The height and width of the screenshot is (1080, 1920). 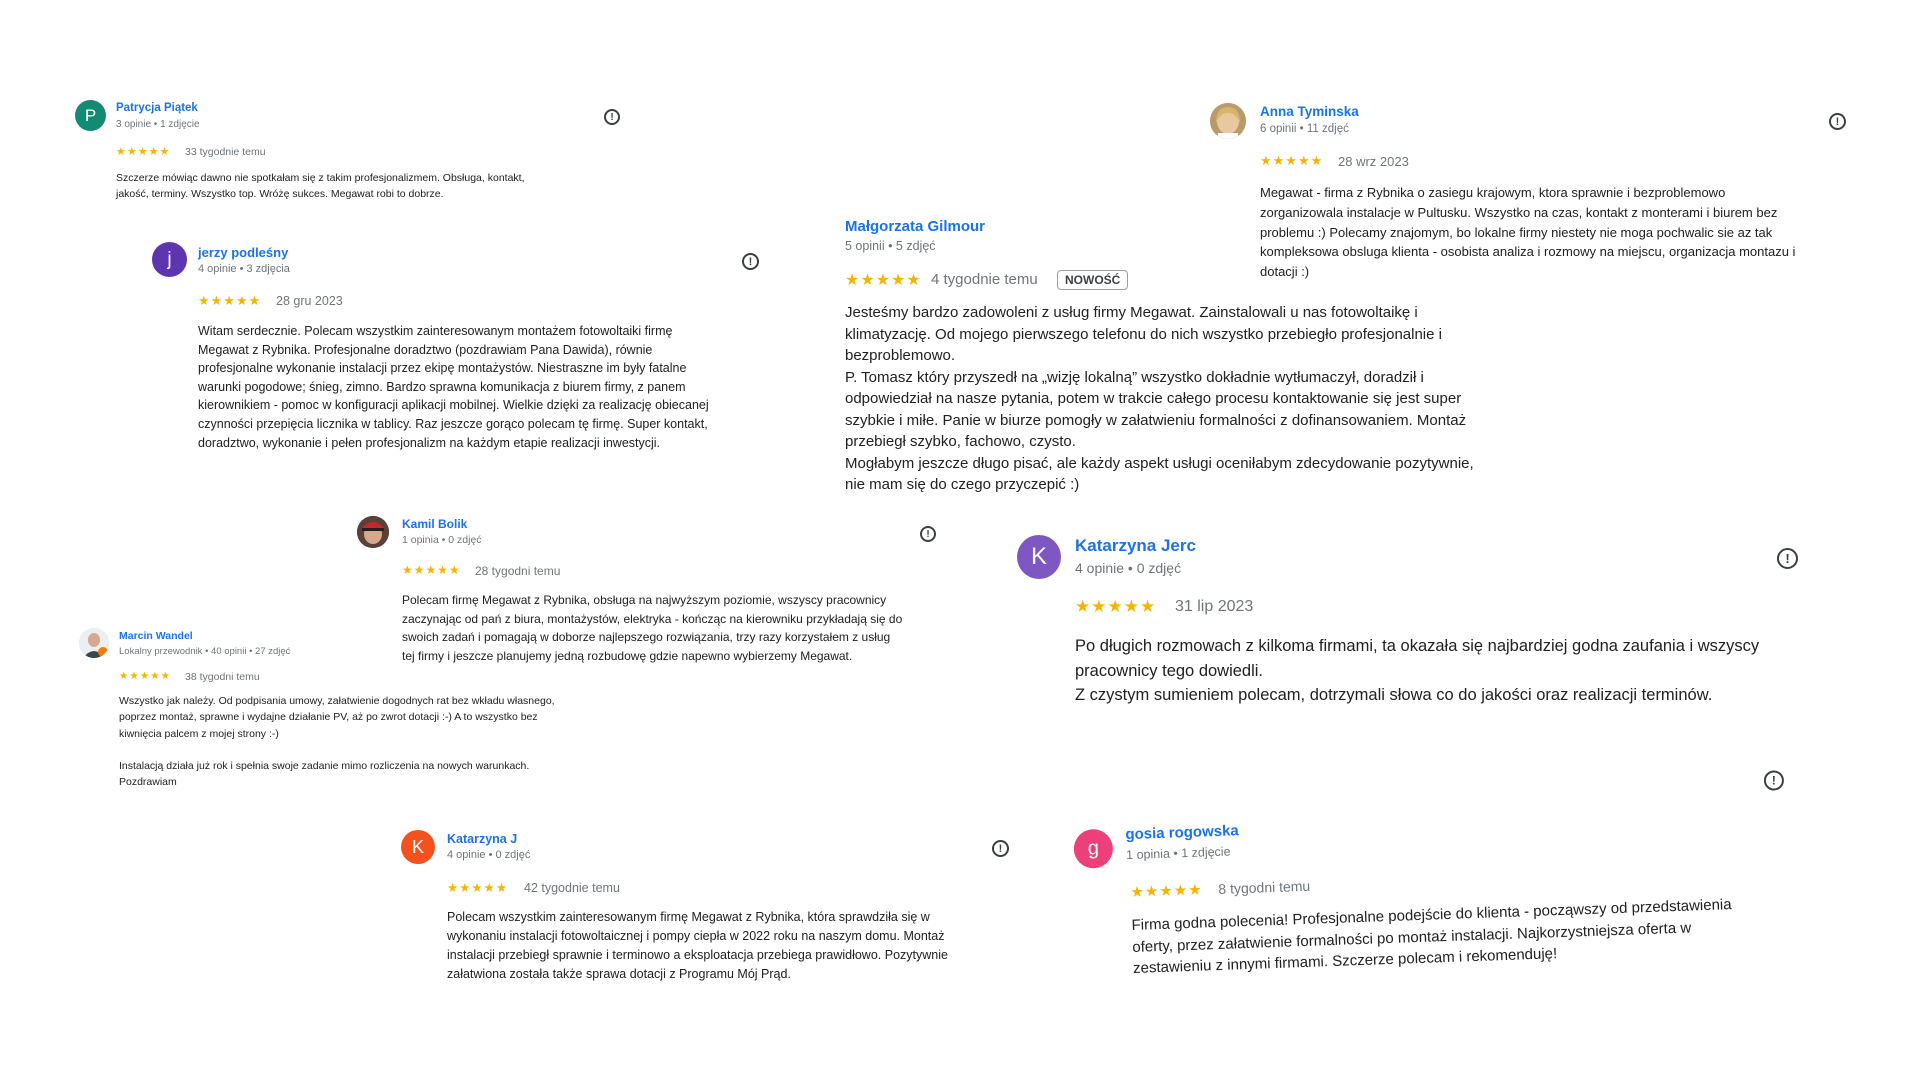 What do you see at coordinates (225, 152) in the screenshot?
I see `review-date: 33 tygodnie temu` at bounding box center [225, 152].